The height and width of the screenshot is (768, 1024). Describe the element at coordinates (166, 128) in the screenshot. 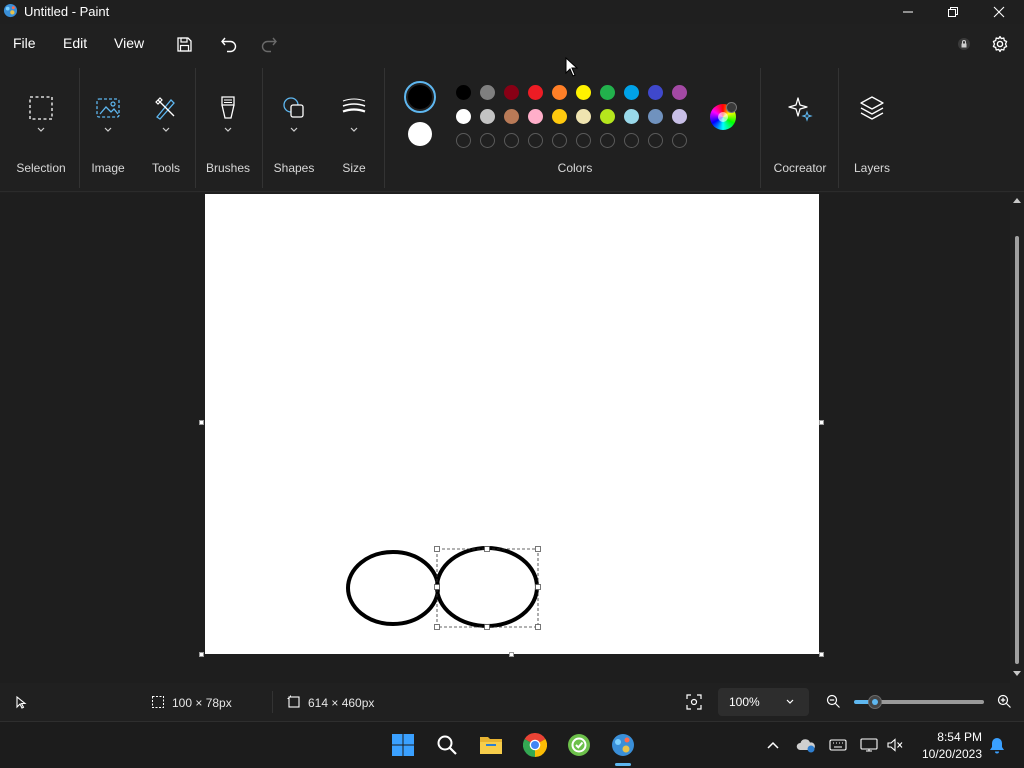

I see `tools-group: Tools` at that location.